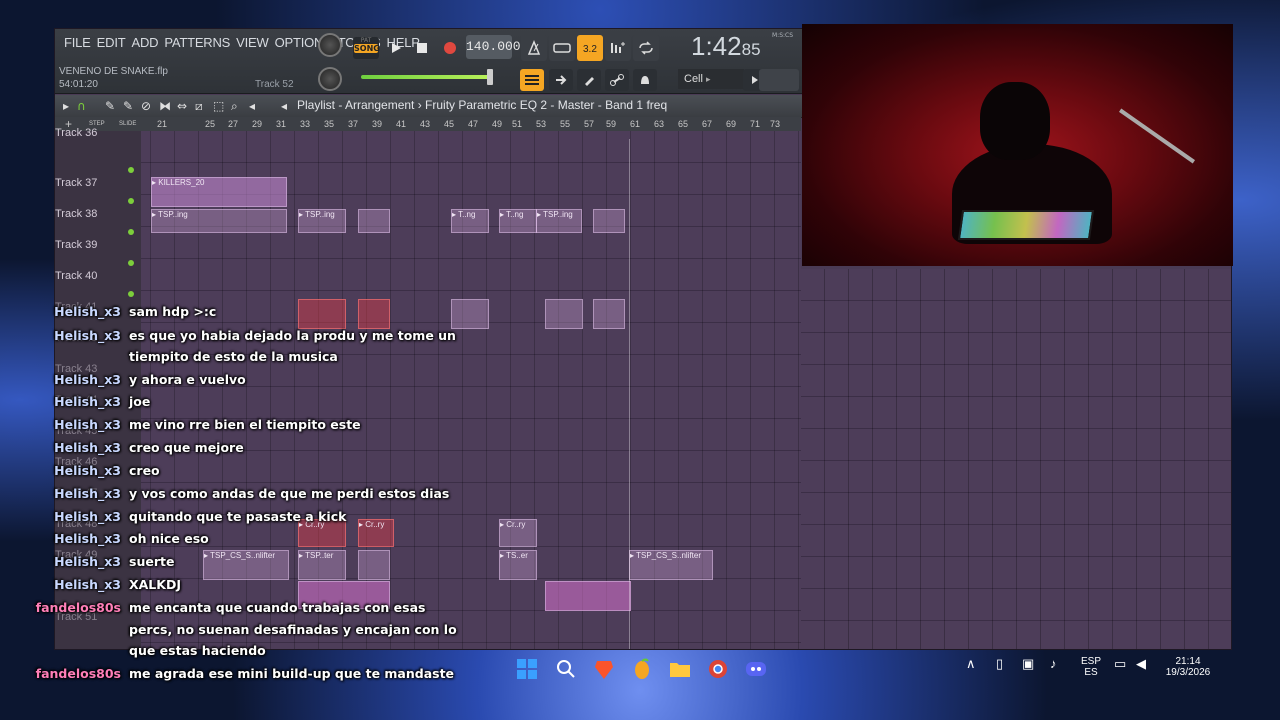  Describe the element at coordinates (1053, 663) in the screenshot. I see `microphone-icon: ♪` at that location.